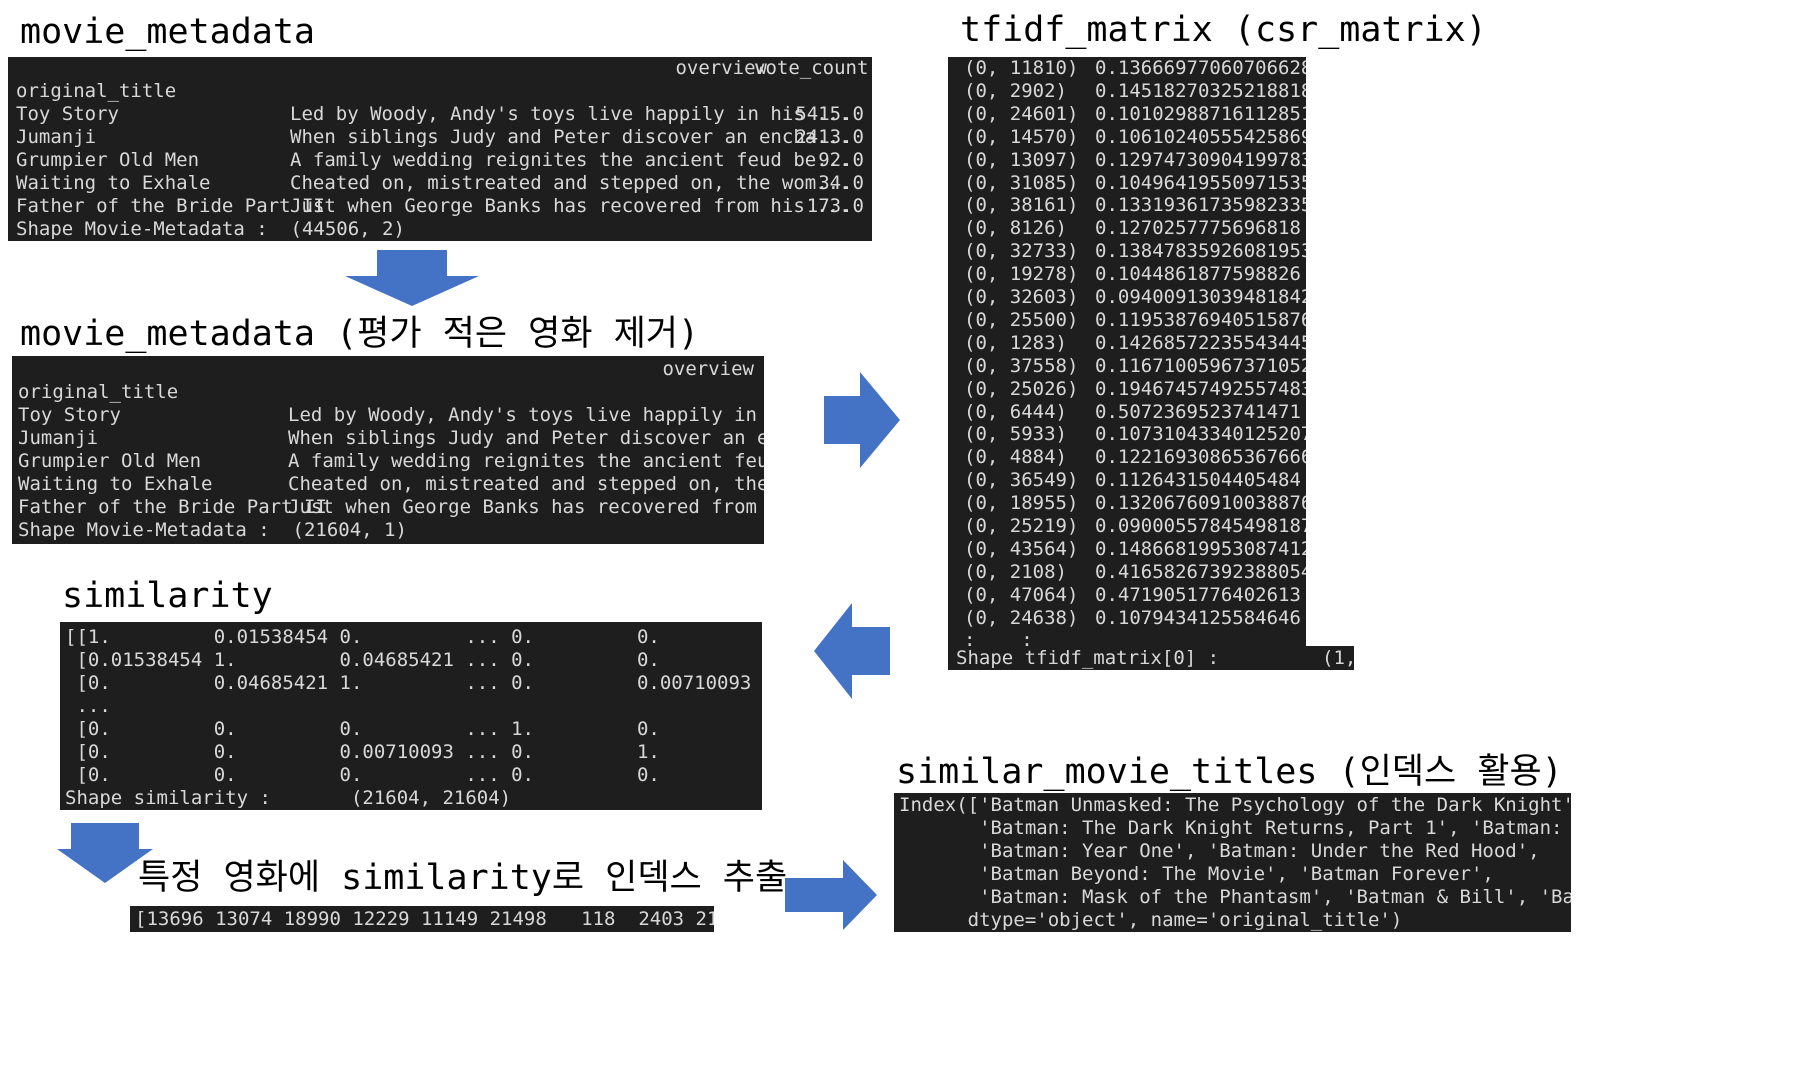 This screenshot has height=1082, width=1819. What do you see at coordinates (412, 278) in the screenshot?
I see `arrow-down-icon` at bounding box center [412, 278].